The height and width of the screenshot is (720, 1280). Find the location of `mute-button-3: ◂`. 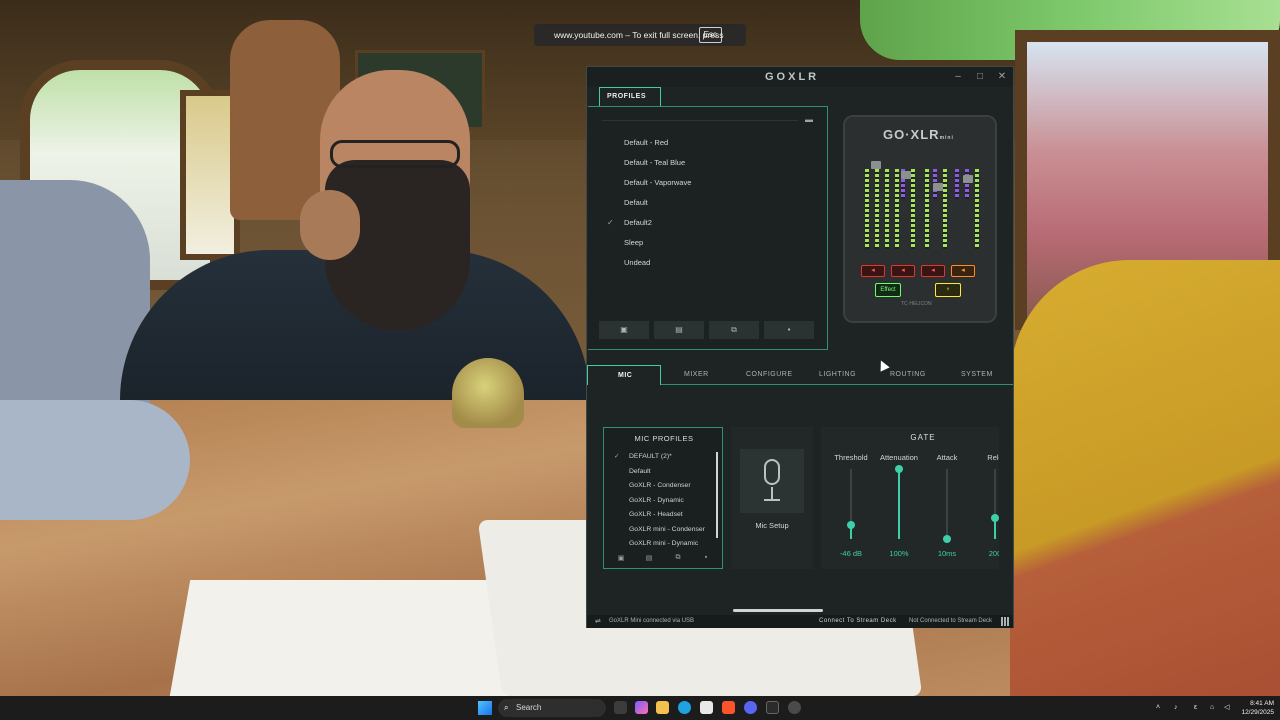

mute-button-3: ◂ is located at coordinates (933, 271).